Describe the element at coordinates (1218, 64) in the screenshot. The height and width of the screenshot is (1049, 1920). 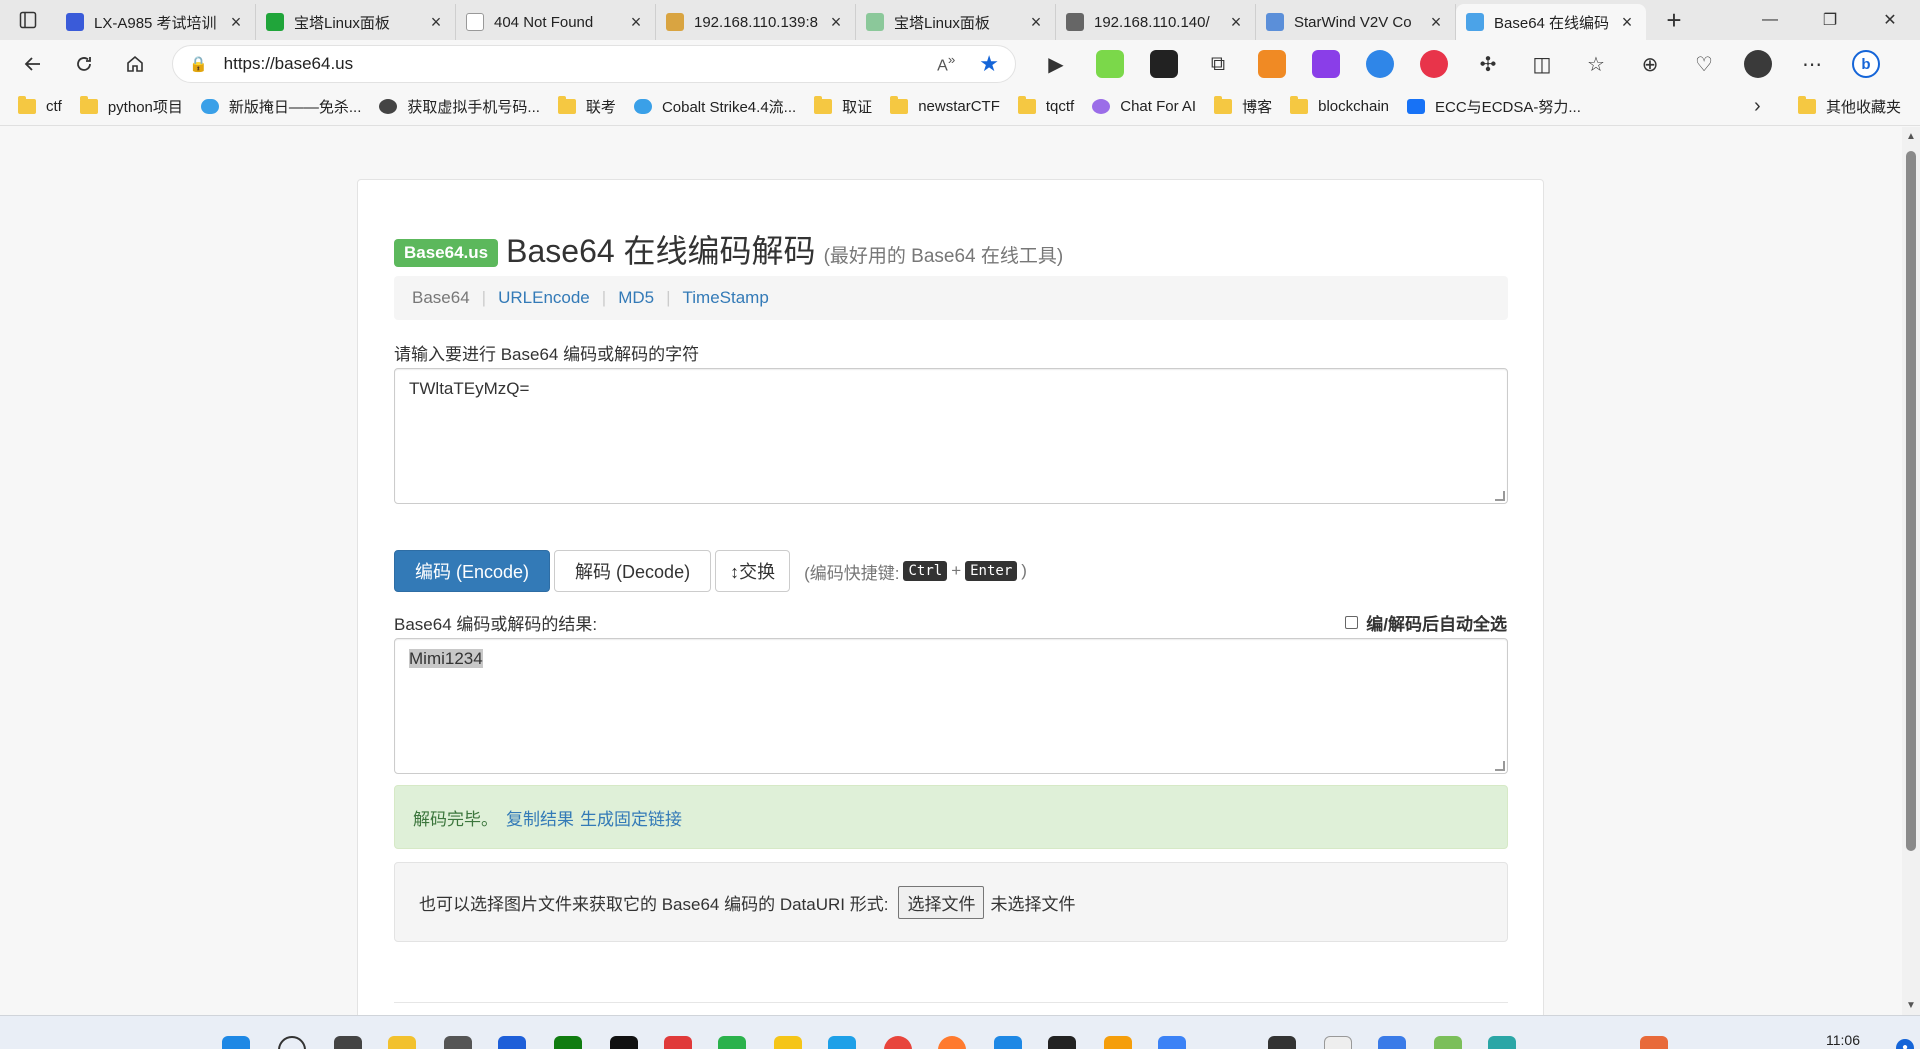
I see `collections-icon: ⧉` at that location.